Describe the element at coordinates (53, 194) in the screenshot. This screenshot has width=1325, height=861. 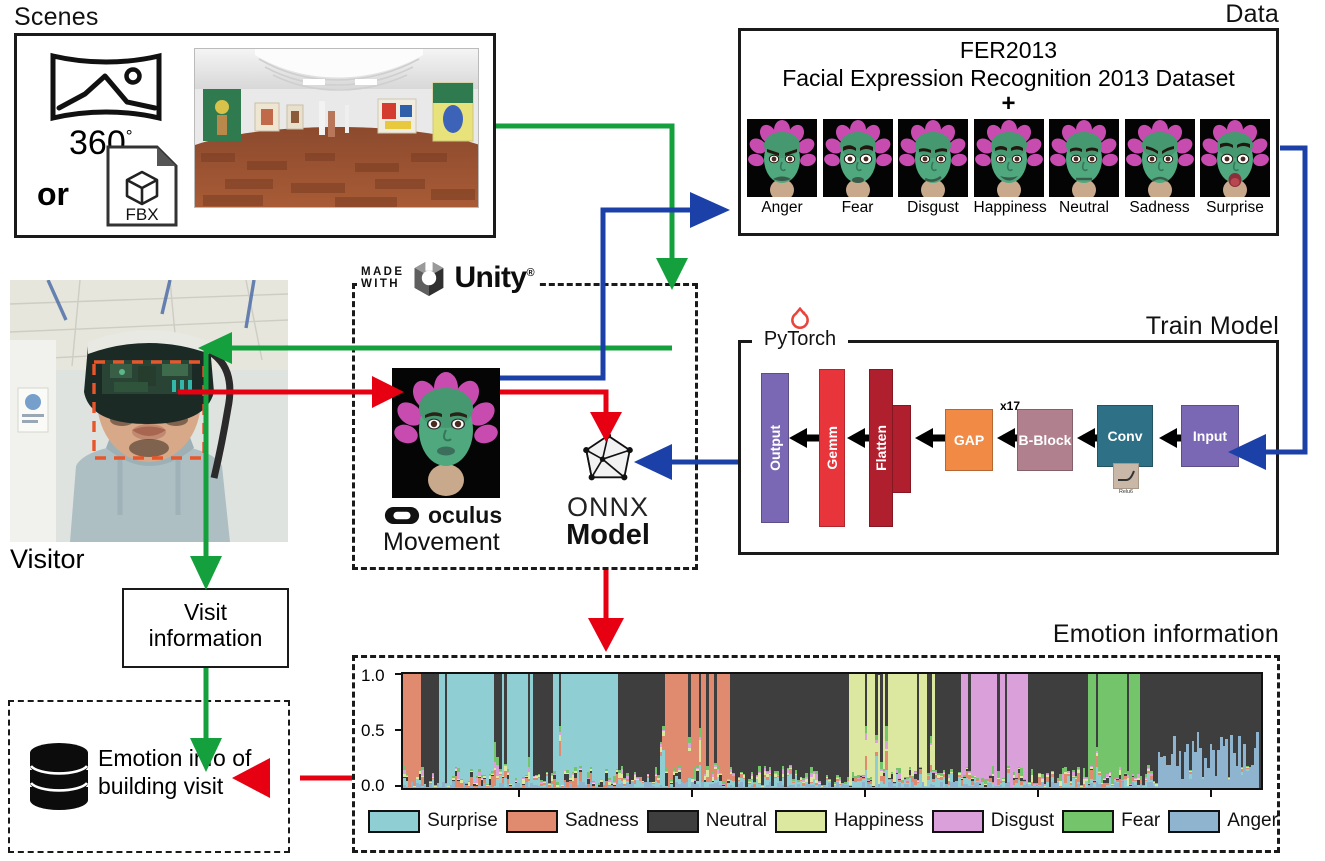
I see `or-label: or` at that location.